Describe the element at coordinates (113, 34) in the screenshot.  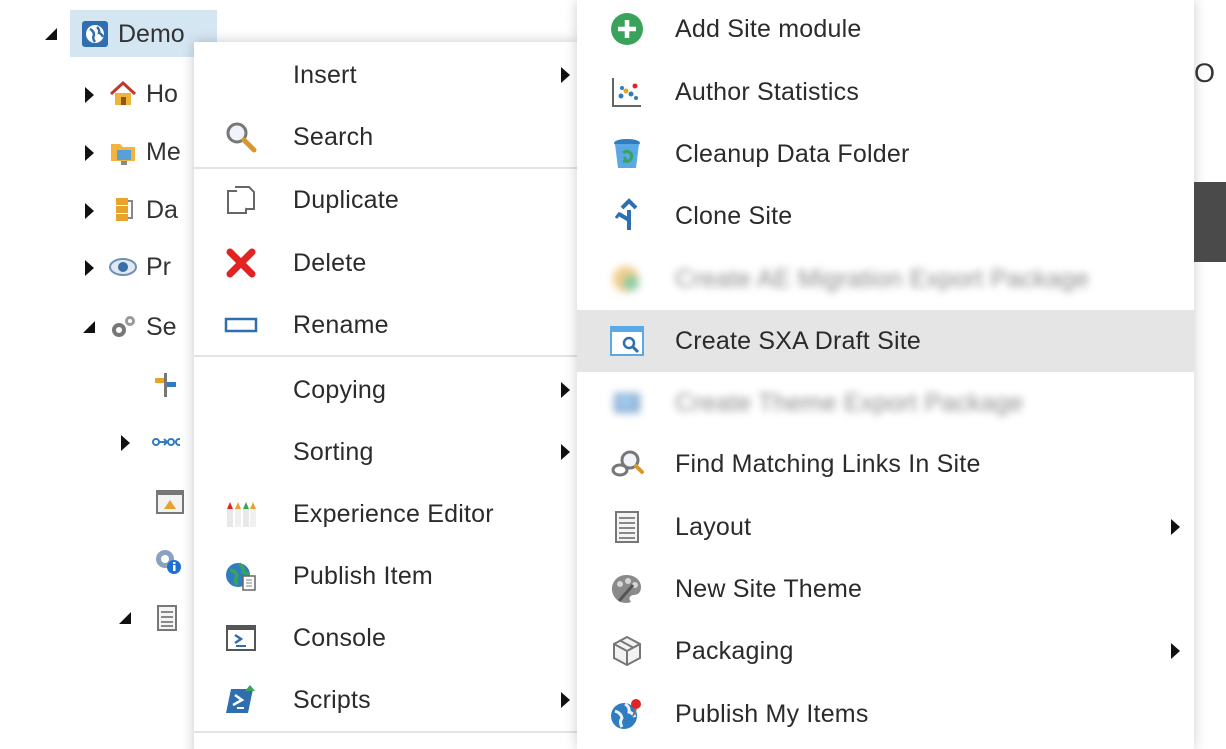
I see `tree-node-demo: Demo` at that location.